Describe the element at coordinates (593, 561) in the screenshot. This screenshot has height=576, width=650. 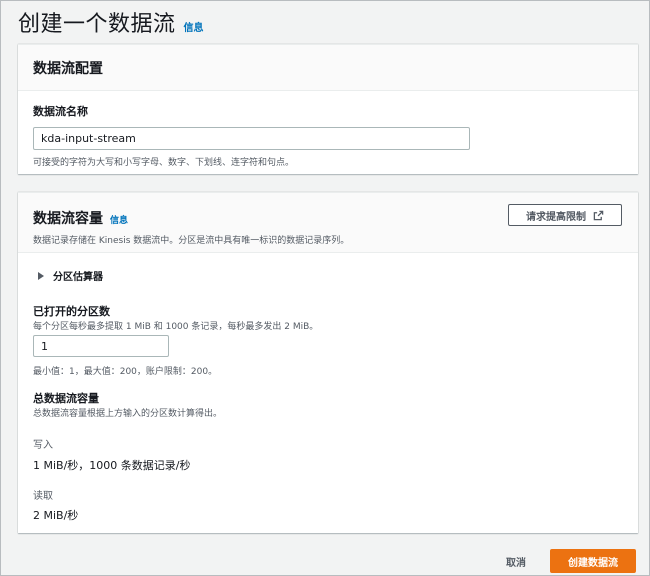
I see `create-stream-button: 创建数据流` at that location.